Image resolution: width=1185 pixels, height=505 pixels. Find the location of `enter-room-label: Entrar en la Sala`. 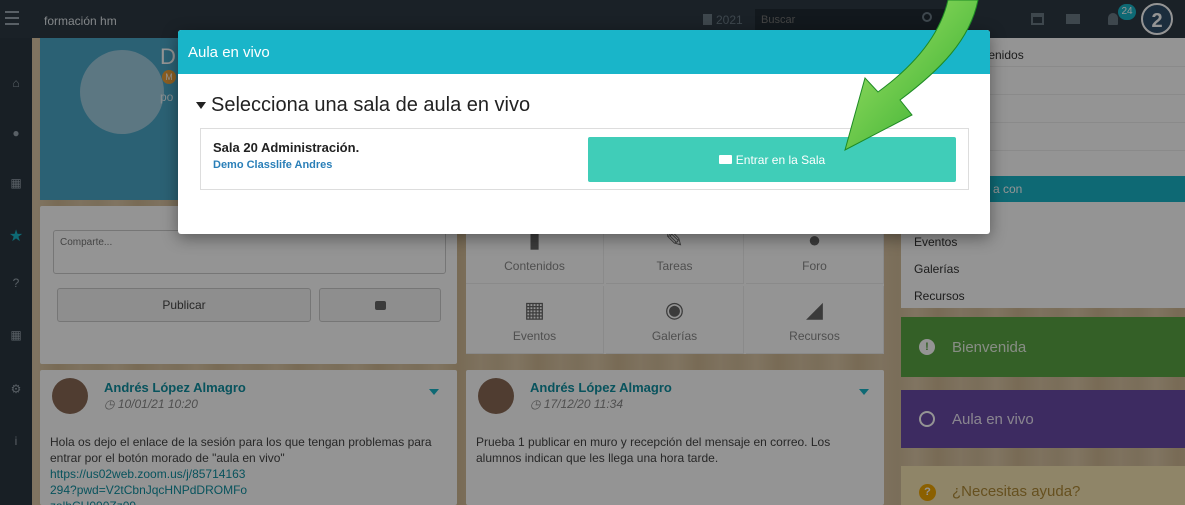

enter-room-label: Entrar en la Sala is located at coordinates (780, 159).